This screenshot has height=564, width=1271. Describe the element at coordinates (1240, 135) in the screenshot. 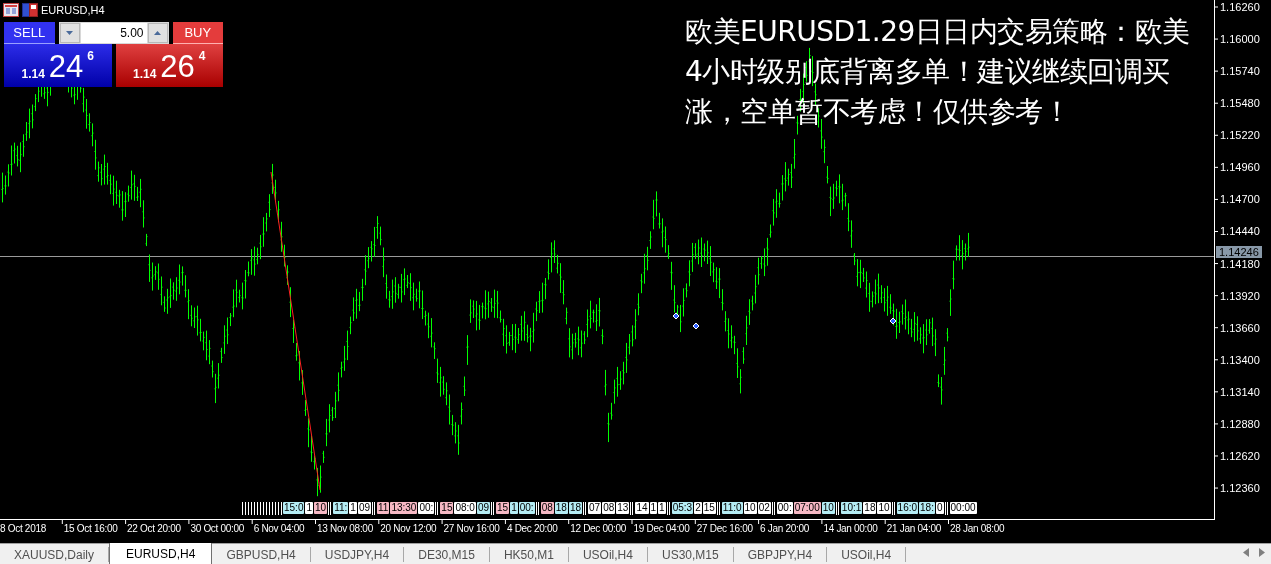

I see `price-label: 1.15220` at that location.